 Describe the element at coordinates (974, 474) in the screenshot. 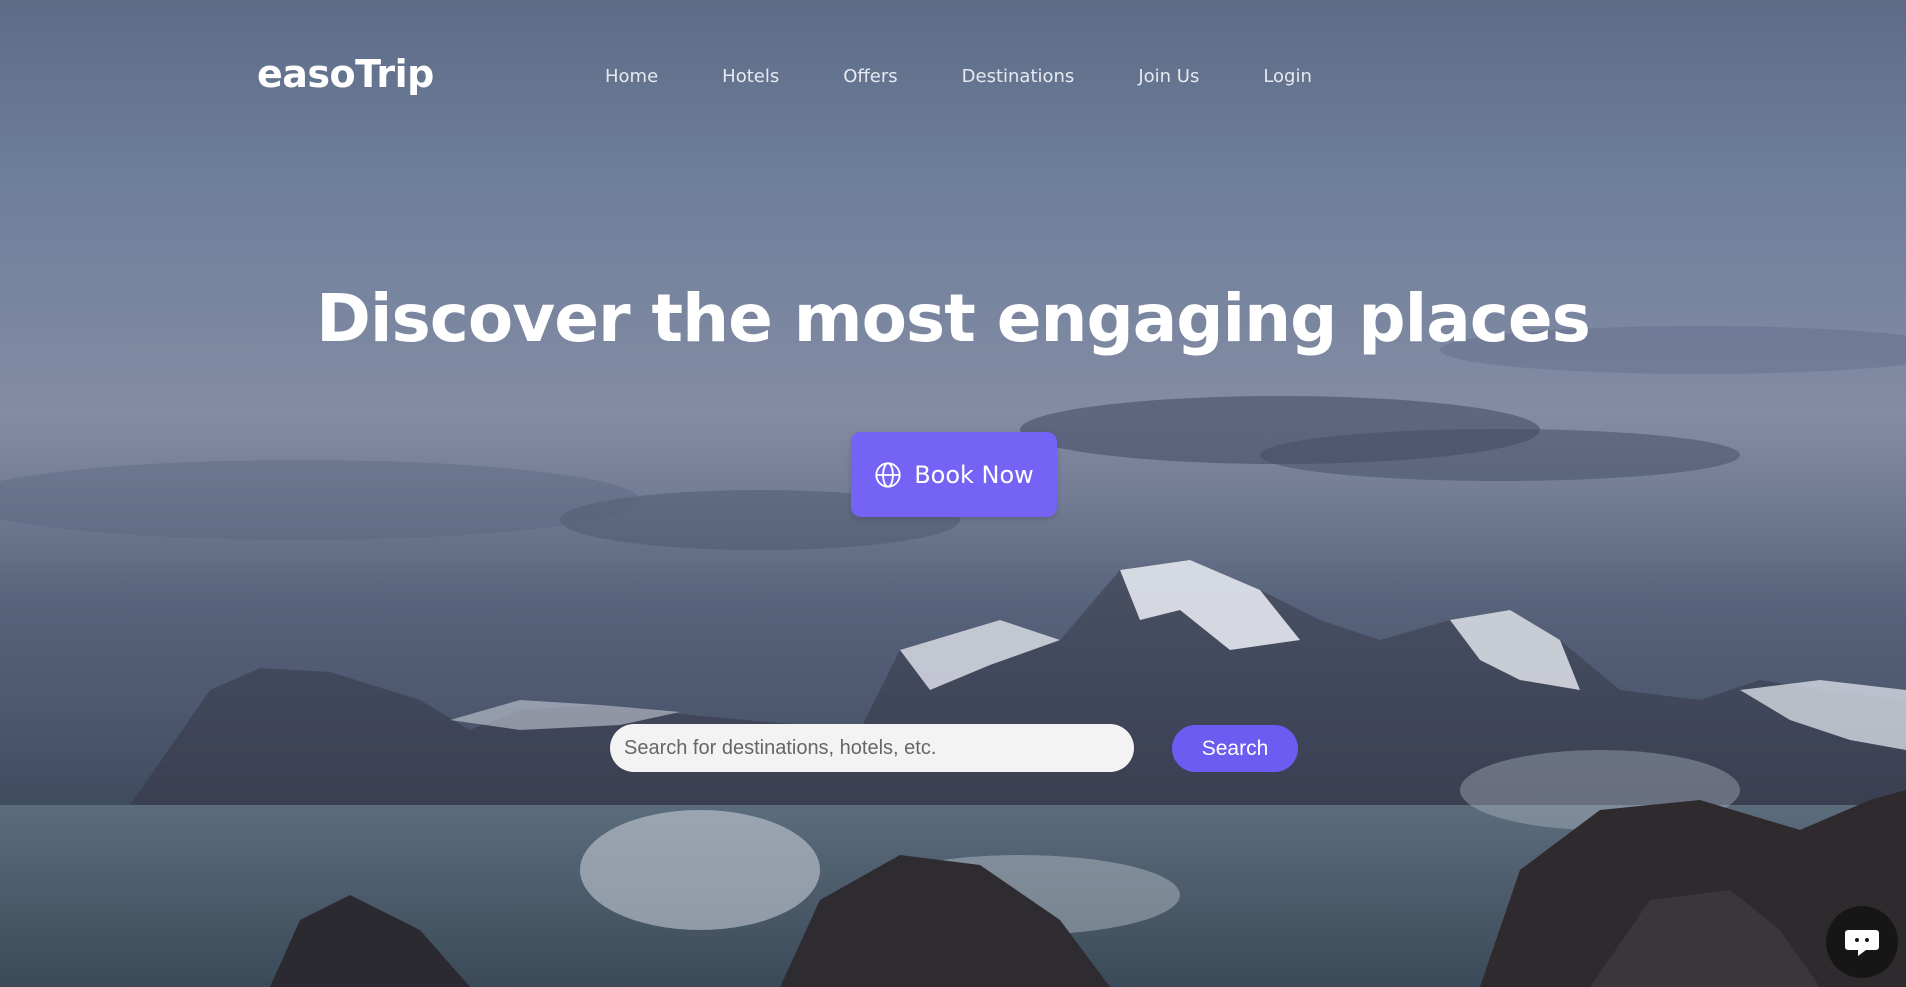

I see `book-now-label: Book Now` at that location.